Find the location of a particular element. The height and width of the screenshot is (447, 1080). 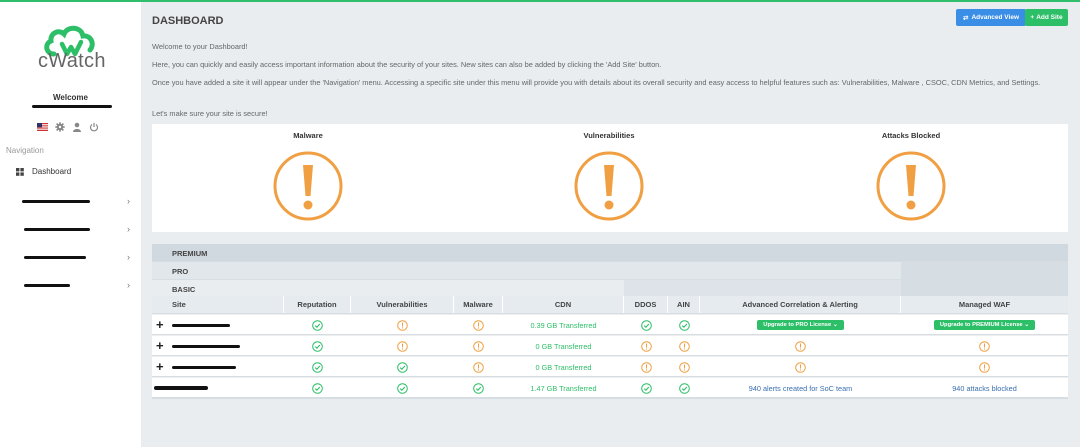

gear-icon is located at coordinates (59, 126).